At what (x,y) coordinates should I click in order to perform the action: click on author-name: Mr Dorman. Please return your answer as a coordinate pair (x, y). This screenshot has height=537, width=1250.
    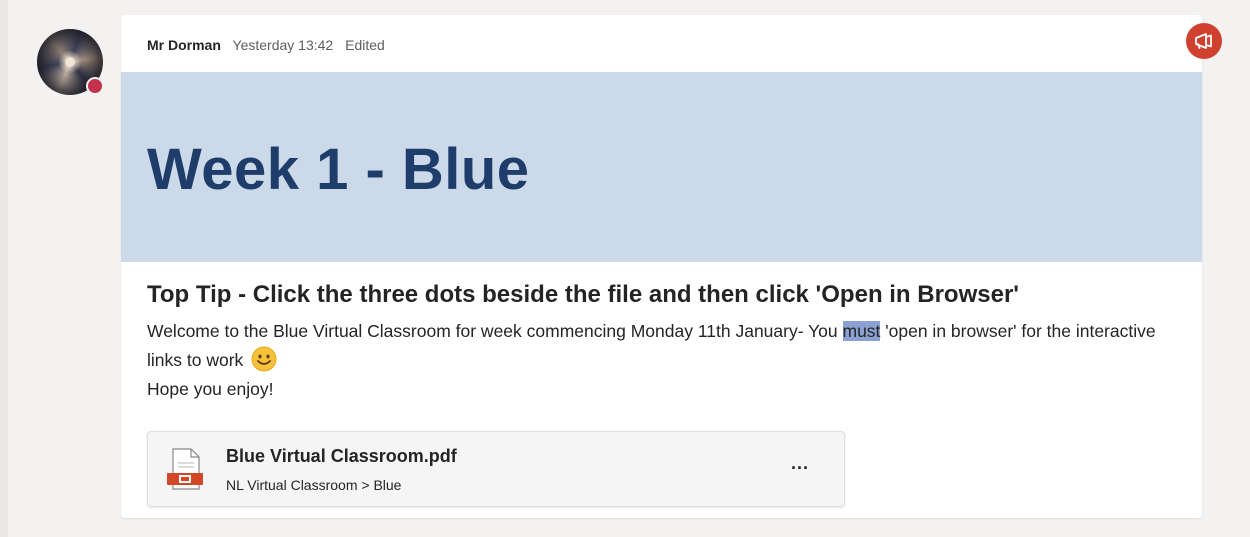
    Looking at the image, I should click on (184, 45).